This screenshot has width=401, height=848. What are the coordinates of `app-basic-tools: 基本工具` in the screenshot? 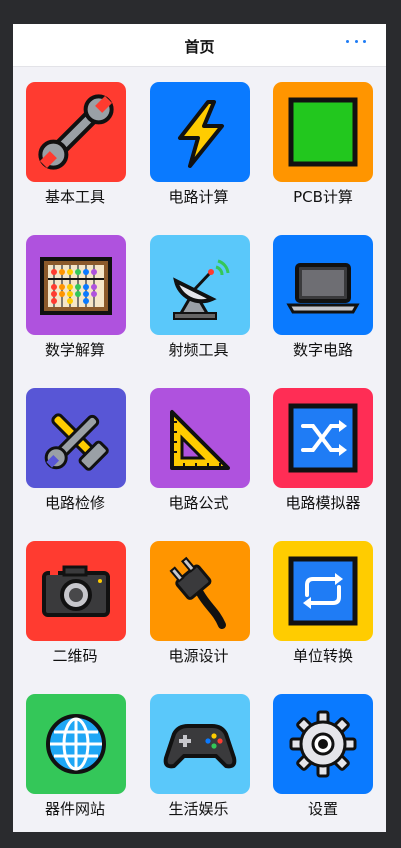 It's located at (75, 158).